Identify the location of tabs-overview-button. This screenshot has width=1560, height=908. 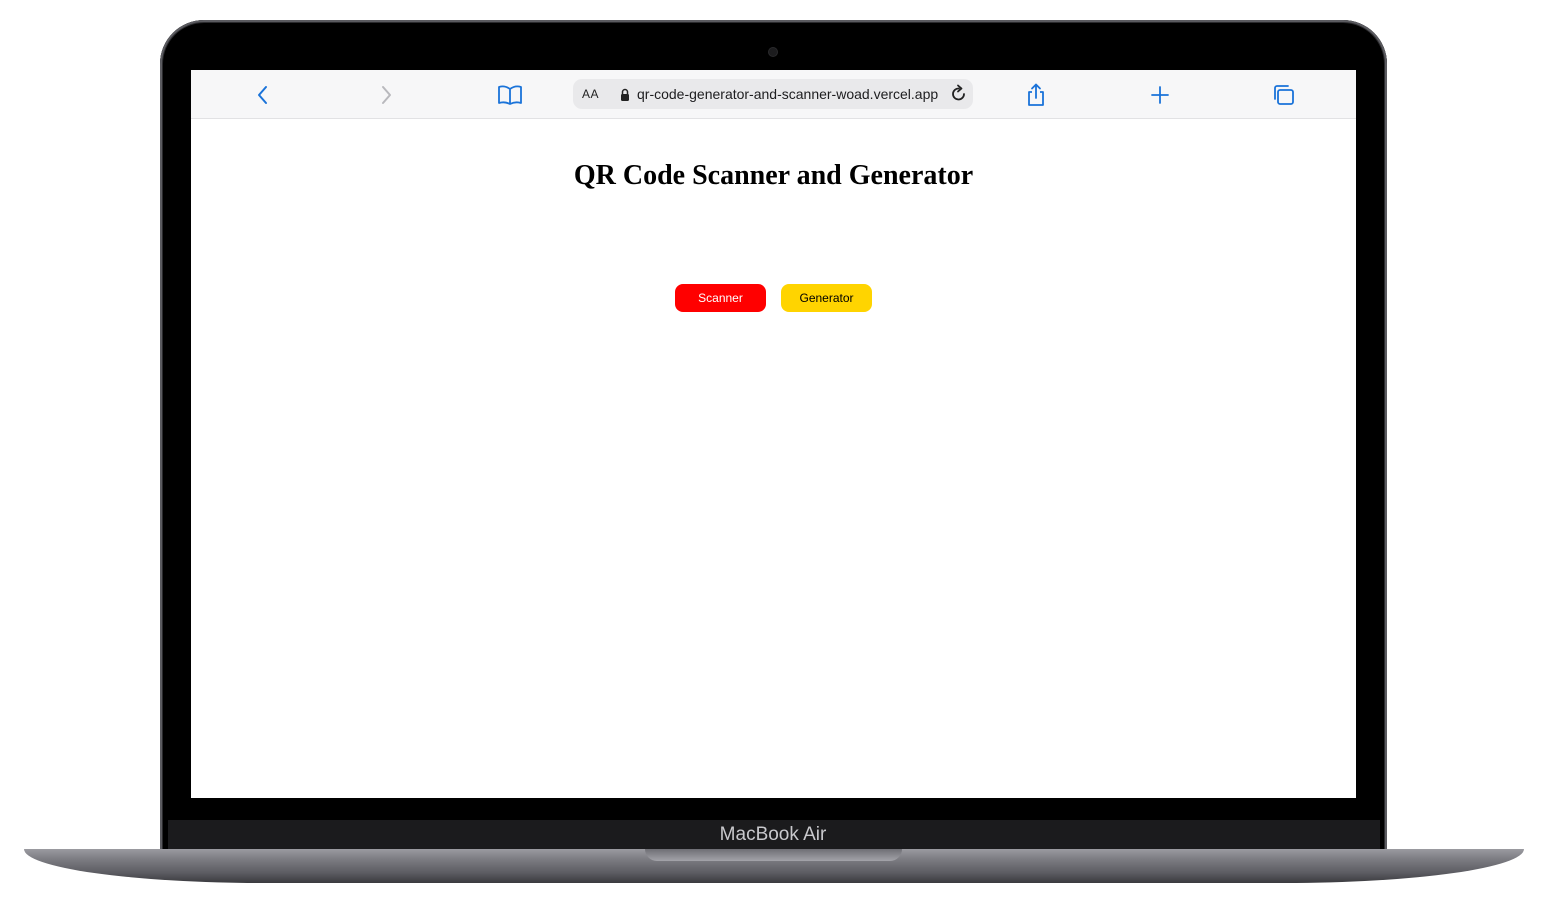
(1284, 95).